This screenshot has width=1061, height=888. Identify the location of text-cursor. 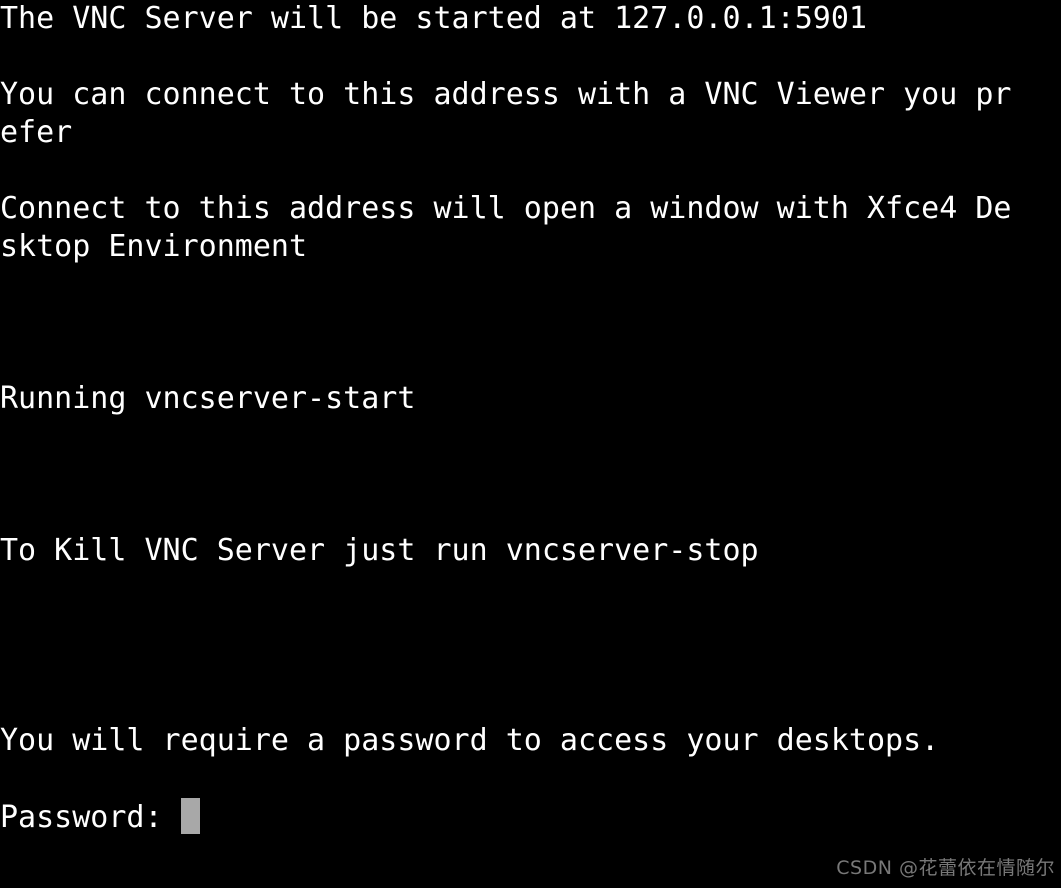
(190, 816).